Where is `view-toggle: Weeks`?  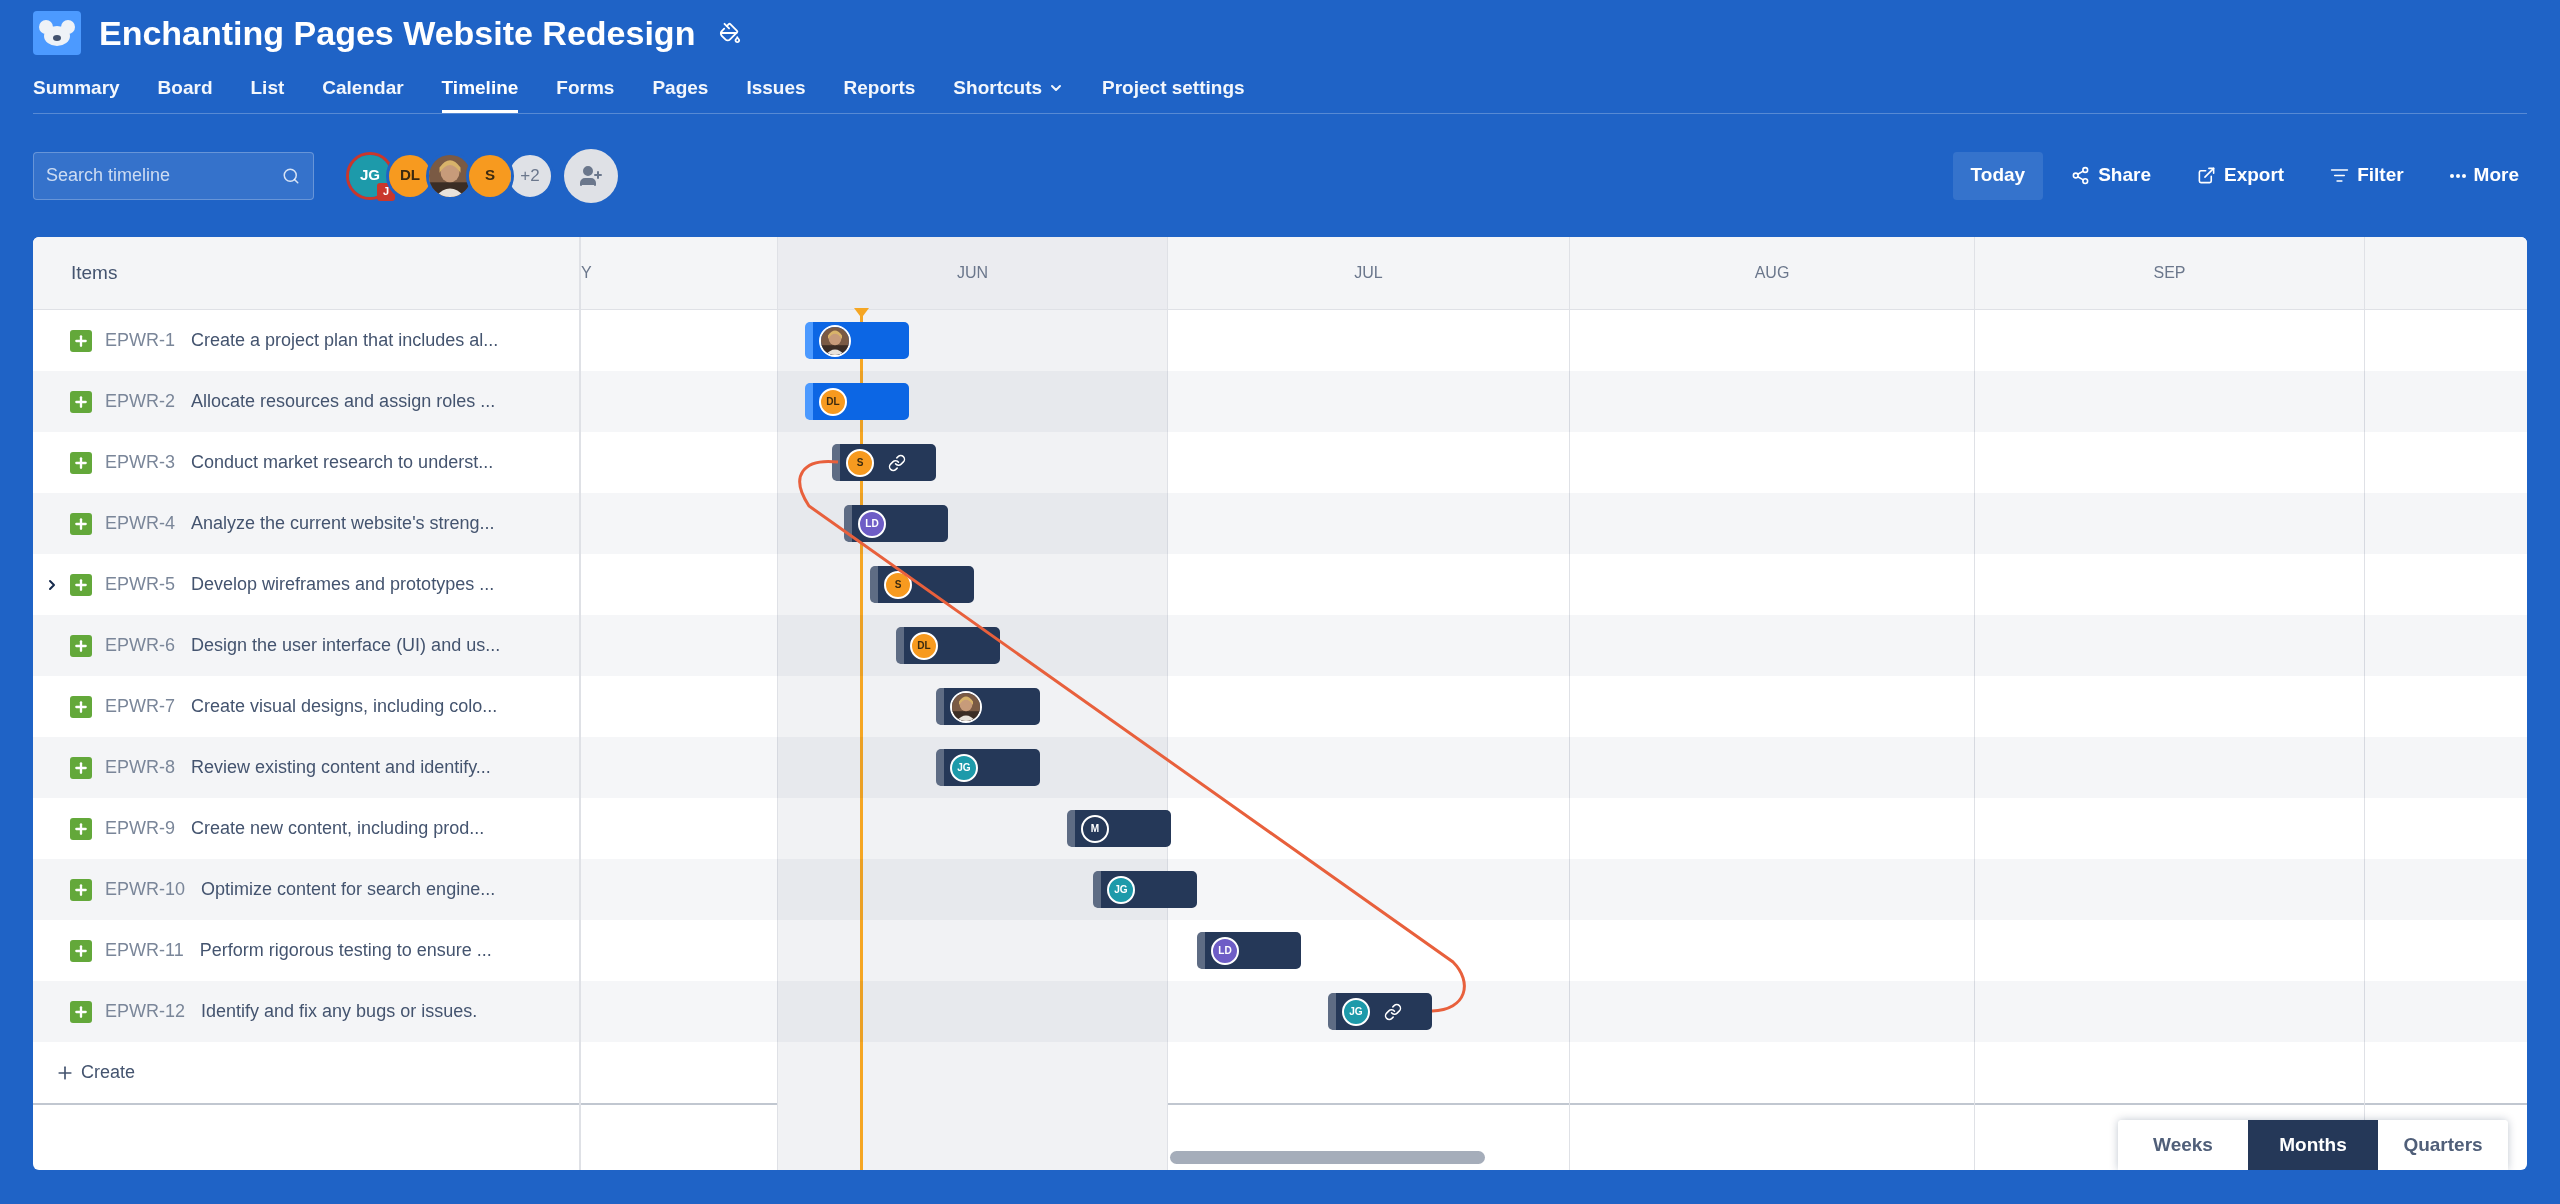
view-toggle: Weeks is located at coordinates (2183, 1145).